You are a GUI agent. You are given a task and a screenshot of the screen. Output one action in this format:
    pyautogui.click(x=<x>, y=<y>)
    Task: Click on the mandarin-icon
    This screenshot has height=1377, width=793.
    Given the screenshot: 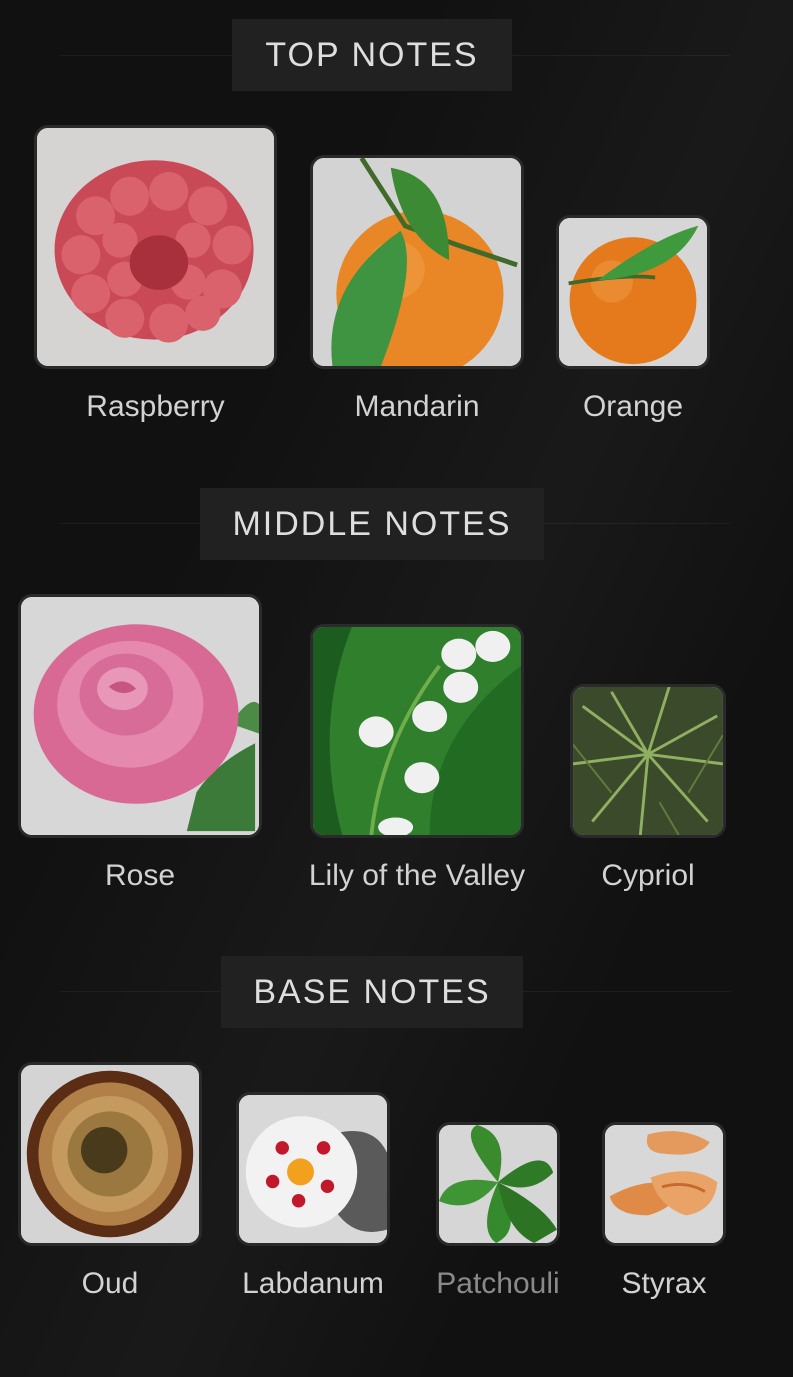 What is the action you would take?
    pyautogui.click(x=417, y=262)
    